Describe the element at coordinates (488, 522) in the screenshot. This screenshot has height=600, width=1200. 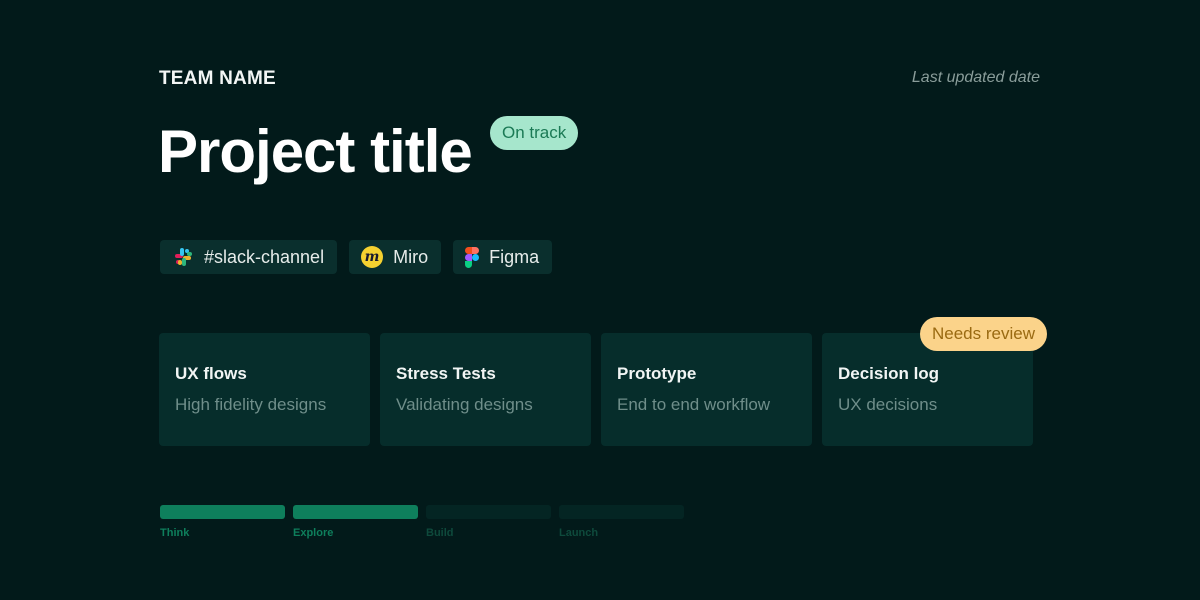
I see `progress-step-build: Build` at that location.